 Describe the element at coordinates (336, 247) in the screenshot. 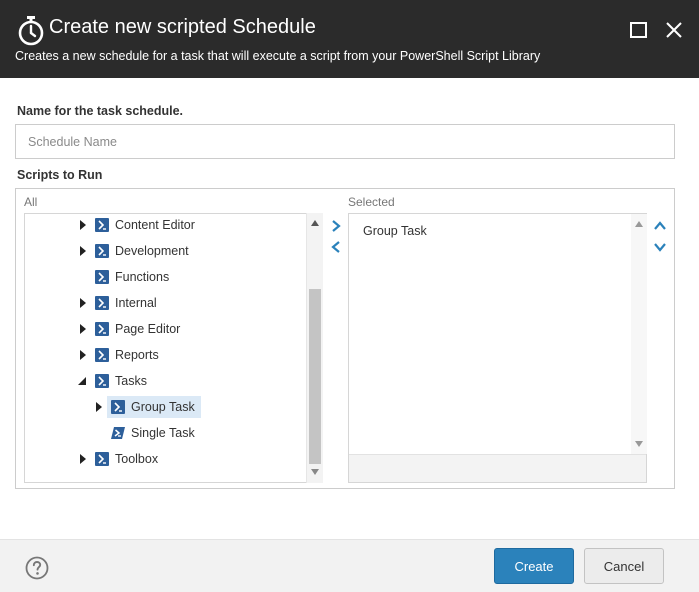

I see `remove-from-selected-icon` at that location.